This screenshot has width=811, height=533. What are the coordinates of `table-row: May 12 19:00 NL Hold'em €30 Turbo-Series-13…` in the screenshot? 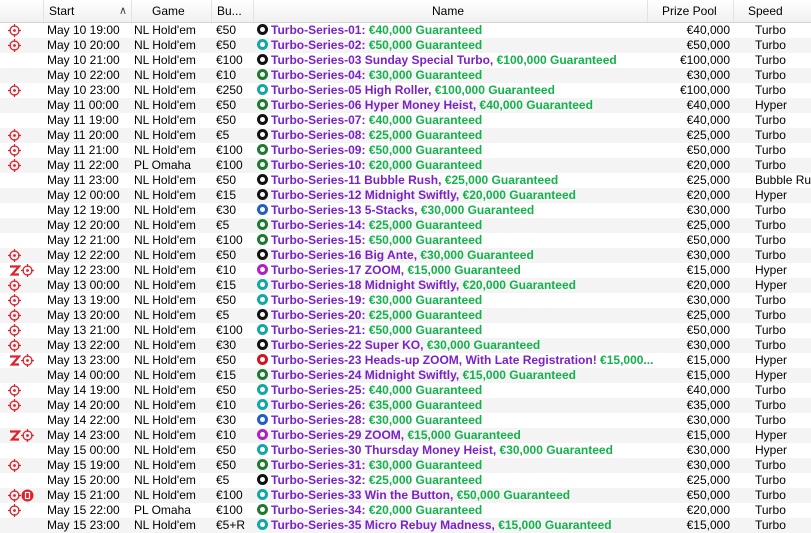 It's located at (405, 210).